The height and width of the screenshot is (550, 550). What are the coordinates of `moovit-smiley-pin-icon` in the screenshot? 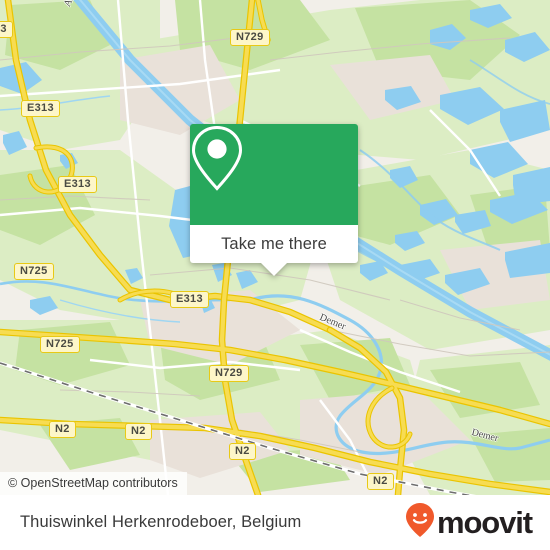 It's located at (420, 522).